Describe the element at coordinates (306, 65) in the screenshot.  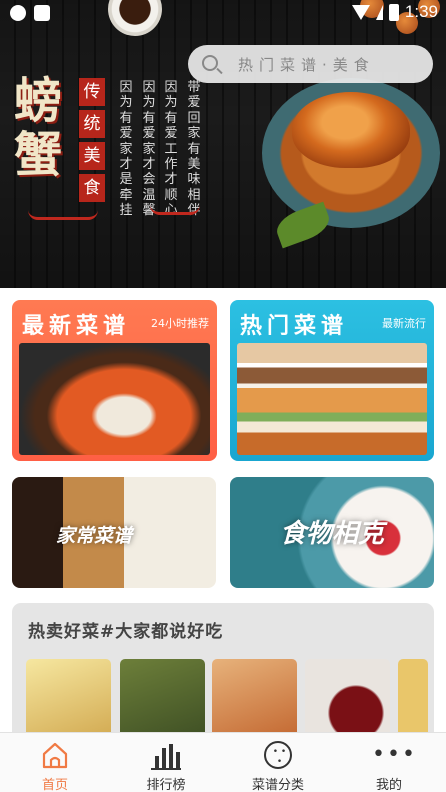
I see `search-placeholder: 热门菜谱·美食` at that location.